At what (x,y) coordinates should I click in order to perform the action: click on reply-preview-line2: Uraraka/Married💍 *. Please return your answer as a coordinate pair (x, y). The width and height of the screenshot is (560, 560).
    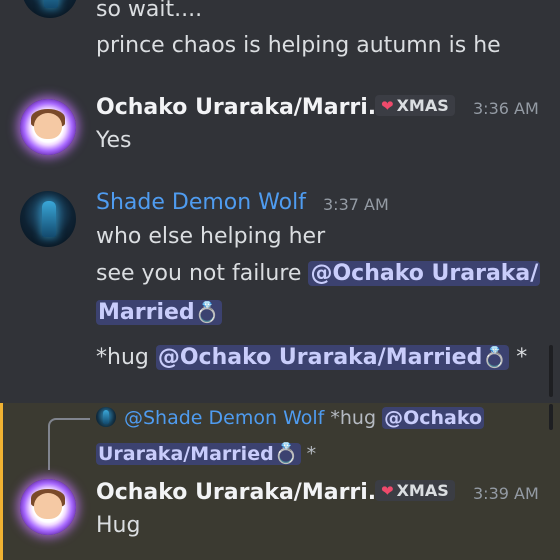
    Looking at the image, I should click on (206, 453).